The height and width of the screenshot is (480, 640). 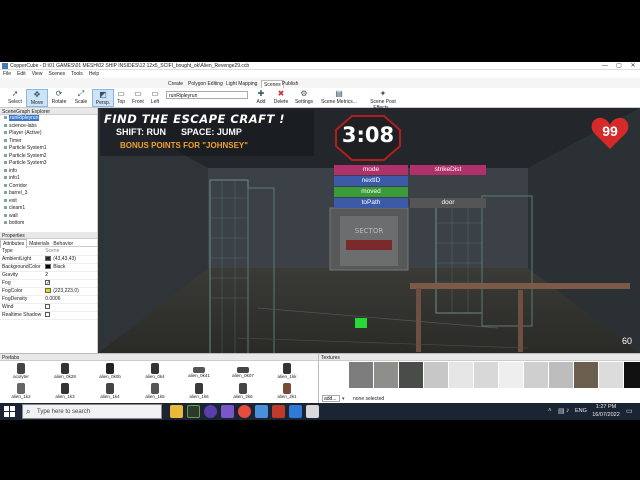 I want to click on file-explorer-icon, so click(x=176, y=411).